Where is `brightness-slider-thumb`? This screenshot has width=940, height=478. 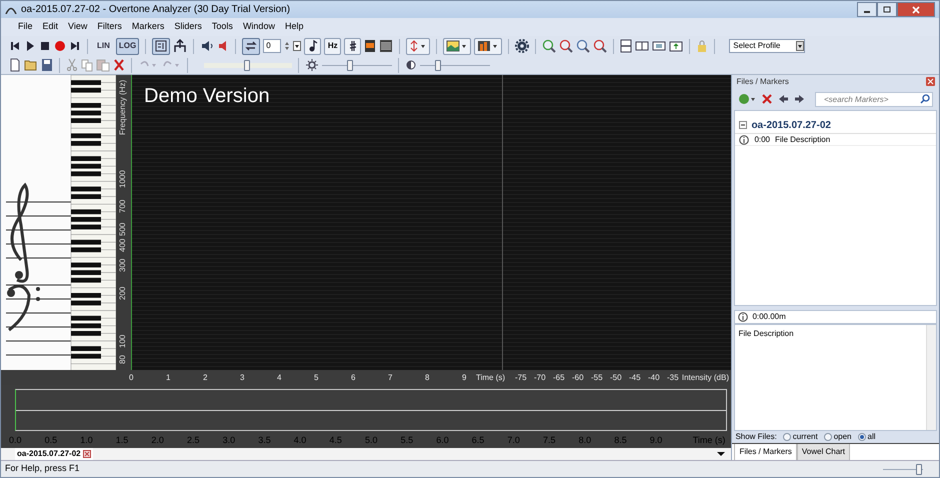 brightness-slider-thumb is located at coordinates (350, 65).